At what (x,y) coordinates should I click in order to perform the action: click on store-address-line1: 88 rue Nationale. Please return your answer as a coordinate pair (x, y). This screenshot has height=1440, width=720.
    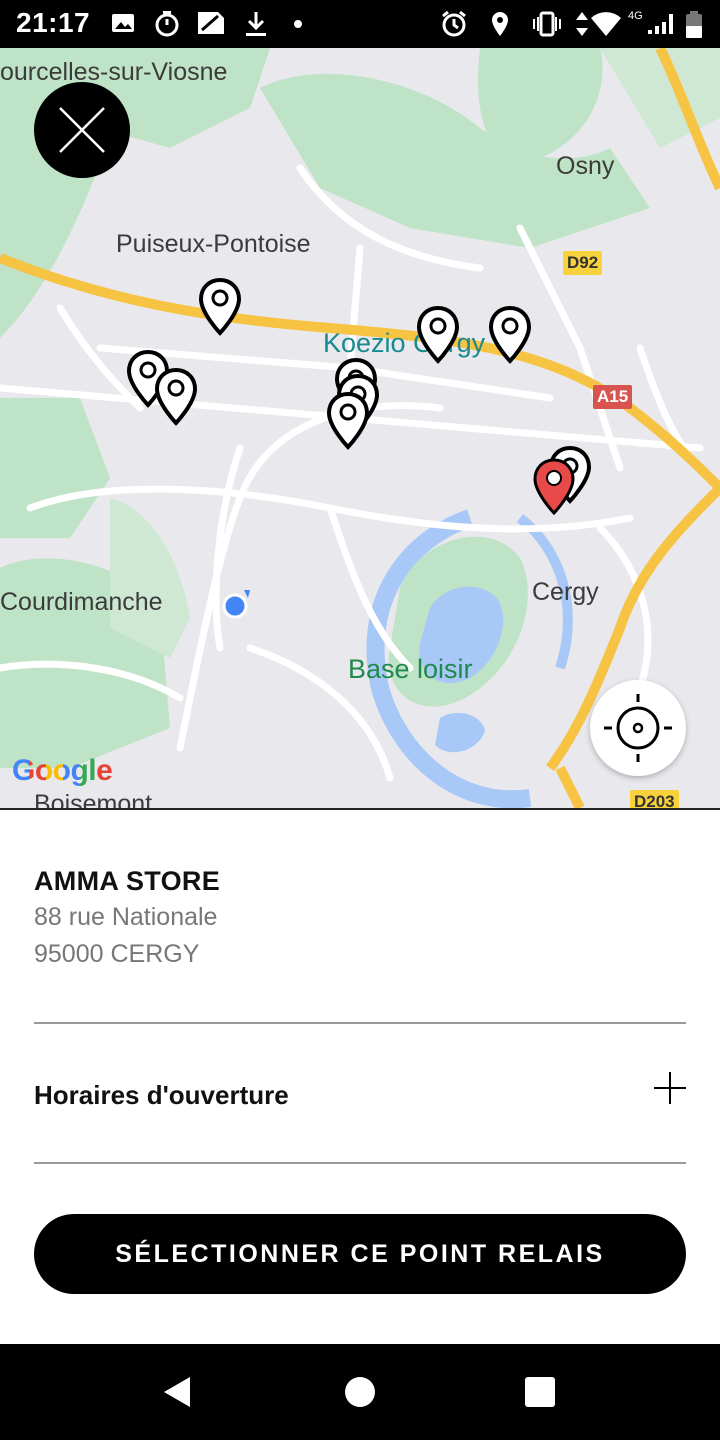
    Looking at the image, I should click on (126, 917).